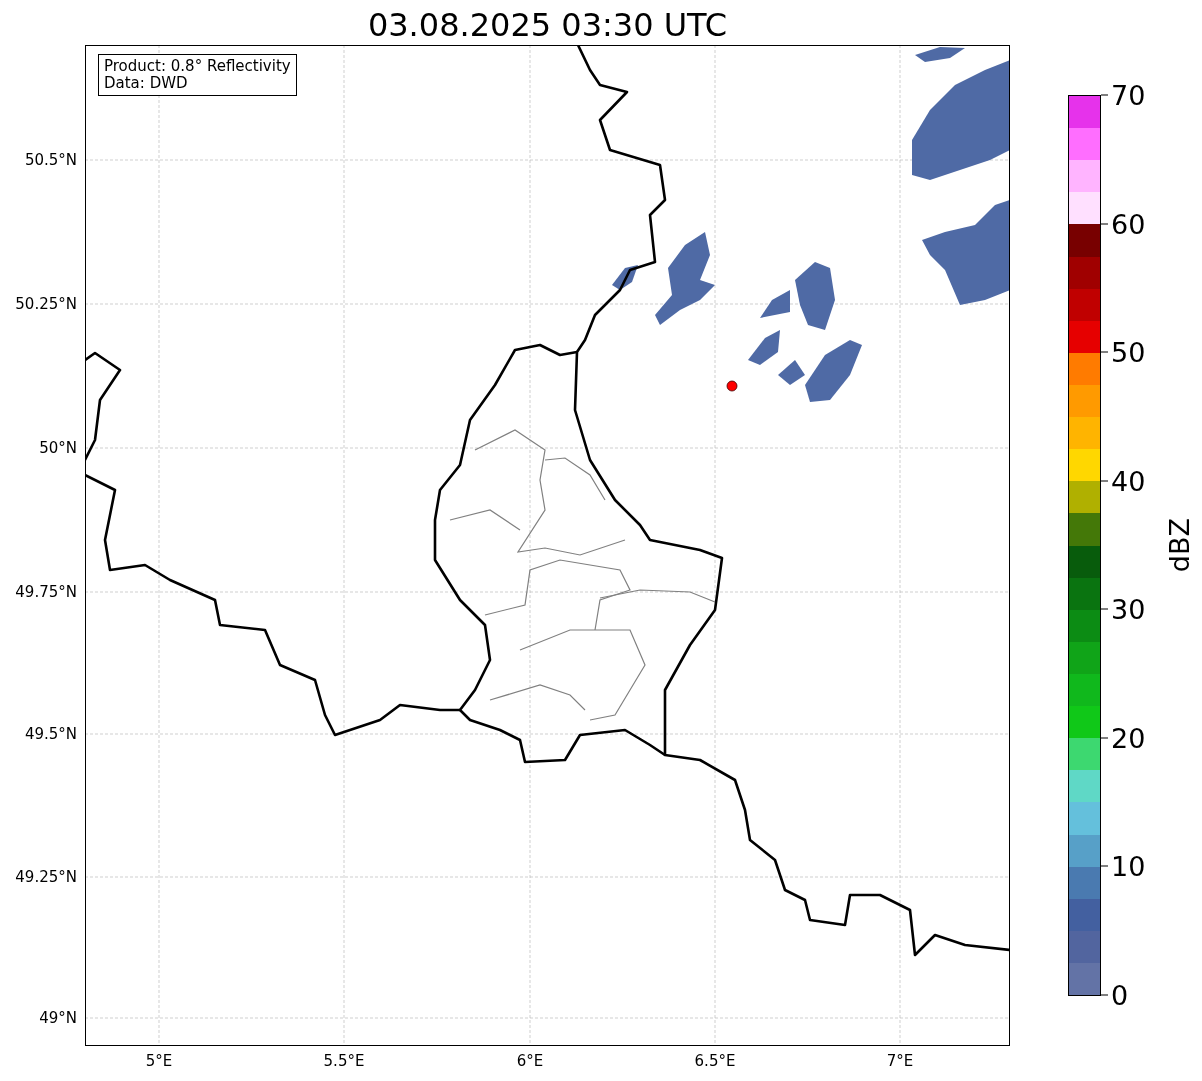  Describe the element at coordinates (159, 1061) in the screenshot. I see `longitude-label: 5°E` at that location.